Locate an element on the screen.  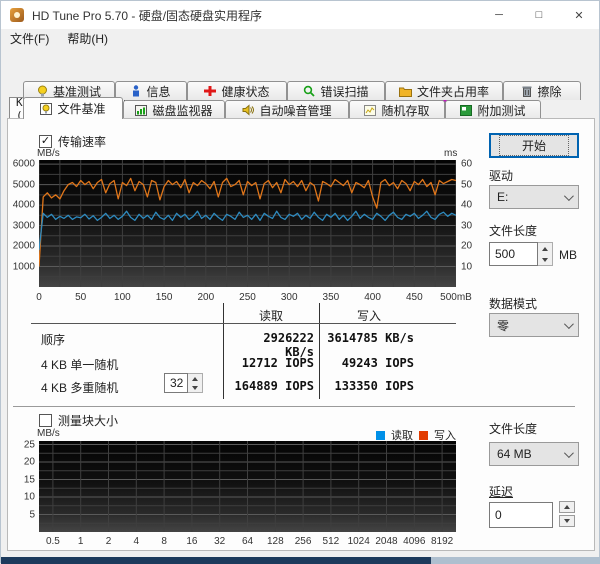
start-button-label: 开始 is located at coordinates (533, 145).